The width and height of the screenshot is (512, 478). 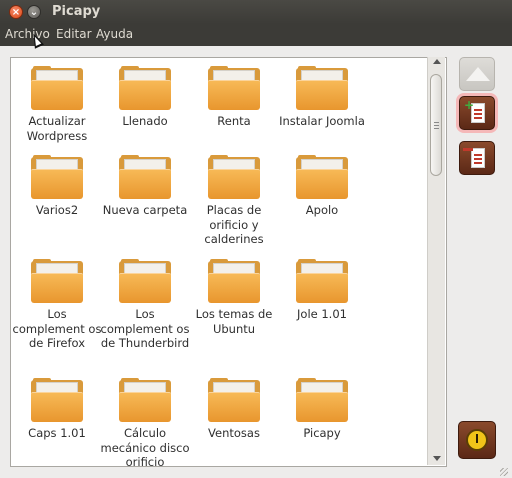 I want to click on folder-item: Los temas de Ubuntu, so click(x=234, y=297).